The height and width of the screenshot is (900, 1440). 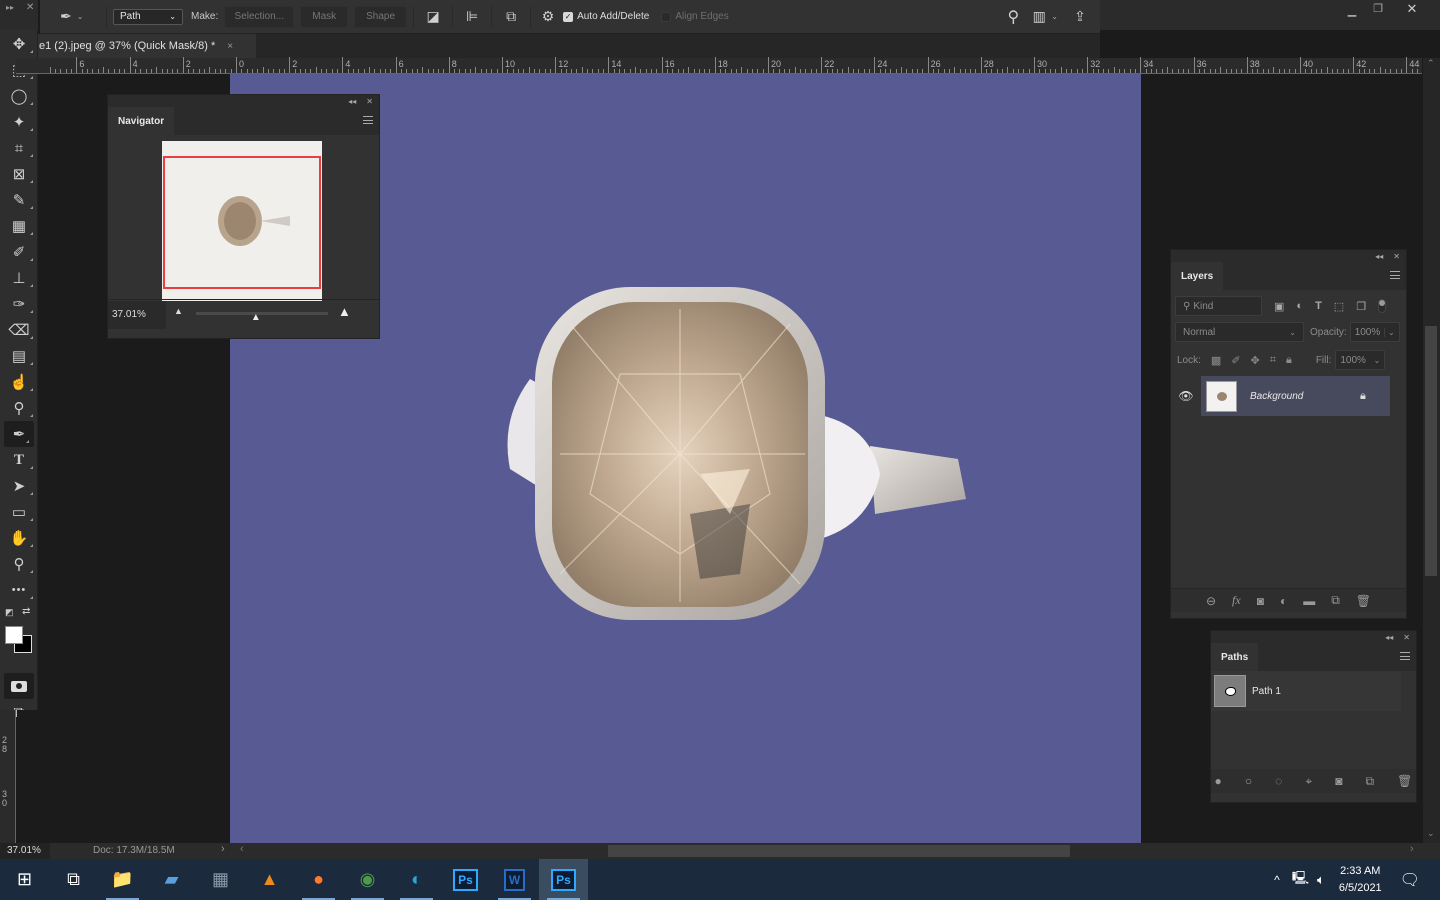 I want to click on status-doc-size: Doc: 17.3M/18.5M, so click(x=134, y=850).